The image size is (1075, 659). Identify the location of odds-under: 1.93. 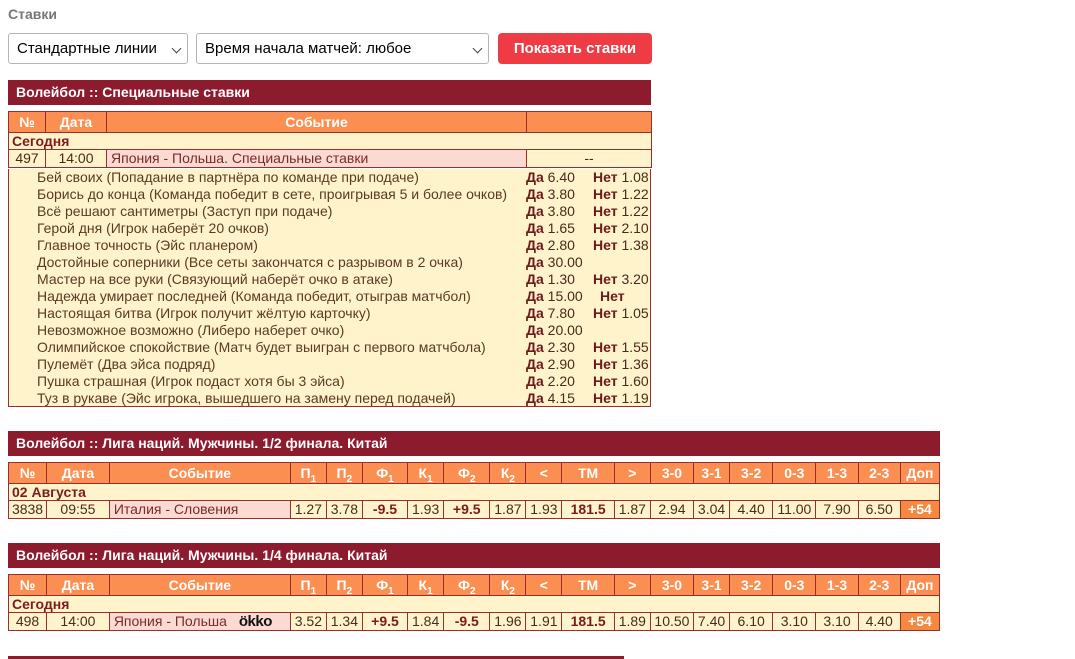
(544, 509).